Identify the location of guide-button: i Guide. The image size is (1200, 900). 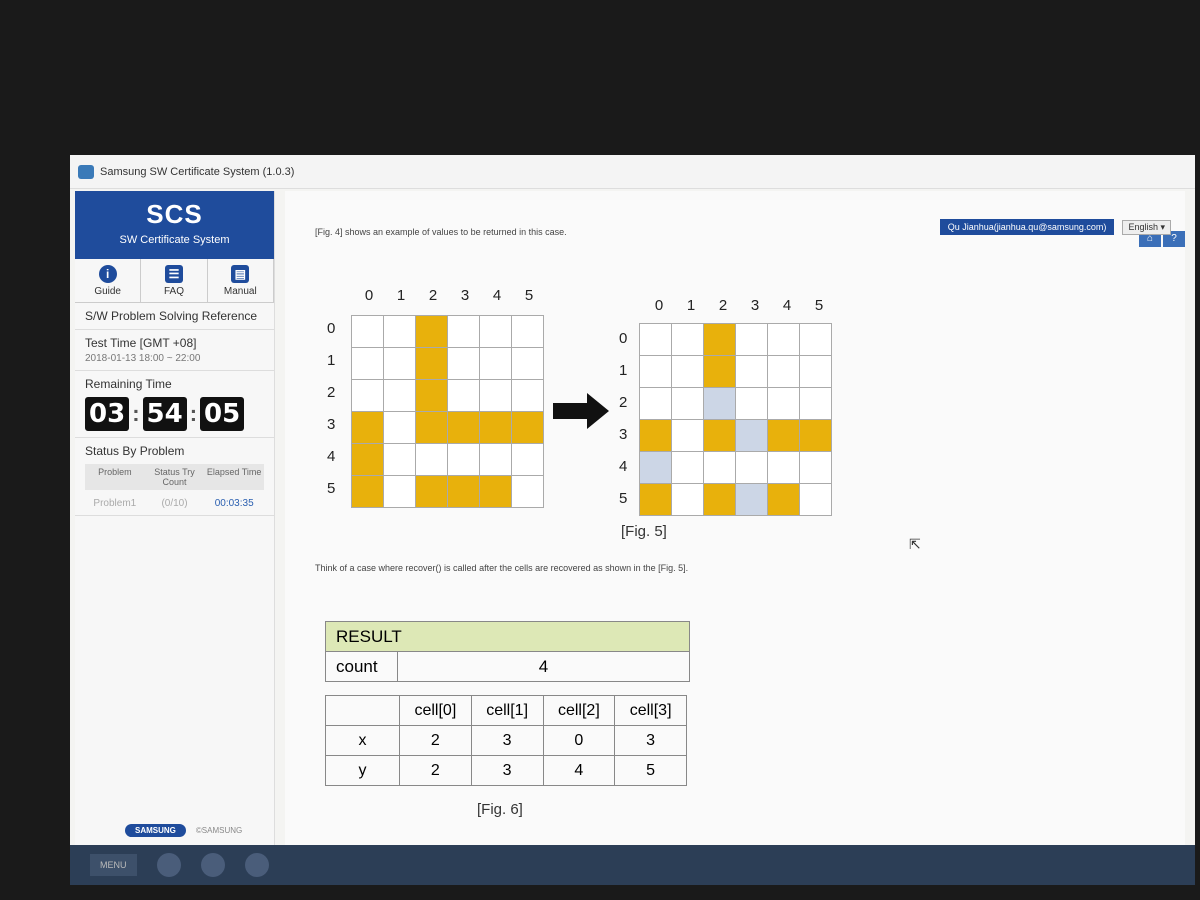
(108, 280).